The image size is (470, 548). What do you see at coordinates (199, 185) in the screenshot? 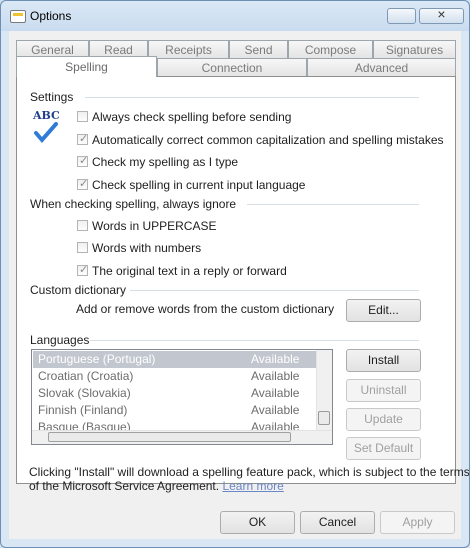
I see `check-input-language-label: Check spelling in current input language` at bounding box center [199, 185].